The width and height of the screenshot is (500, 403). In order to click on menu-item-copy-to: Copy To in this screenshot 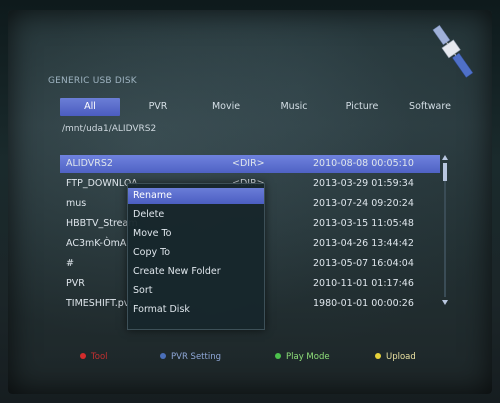, I will do `click(196, 253)`.